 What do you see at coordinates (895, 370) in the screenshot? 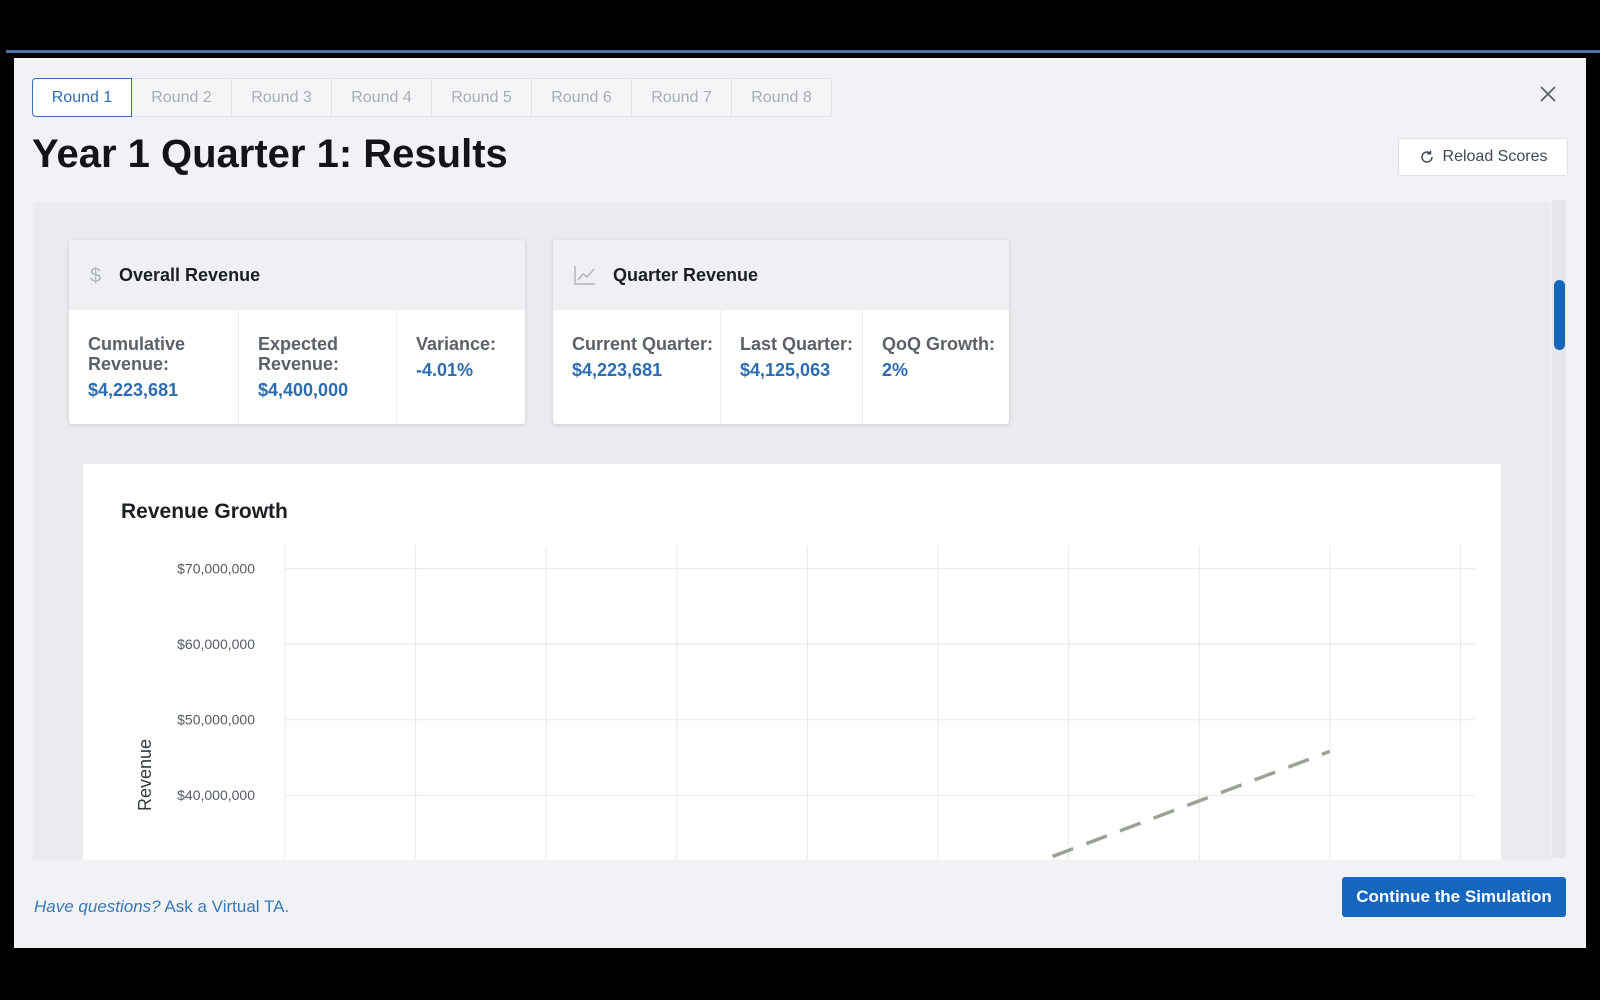
I see `metric-value: 2%` at bounding box center [895, 370].